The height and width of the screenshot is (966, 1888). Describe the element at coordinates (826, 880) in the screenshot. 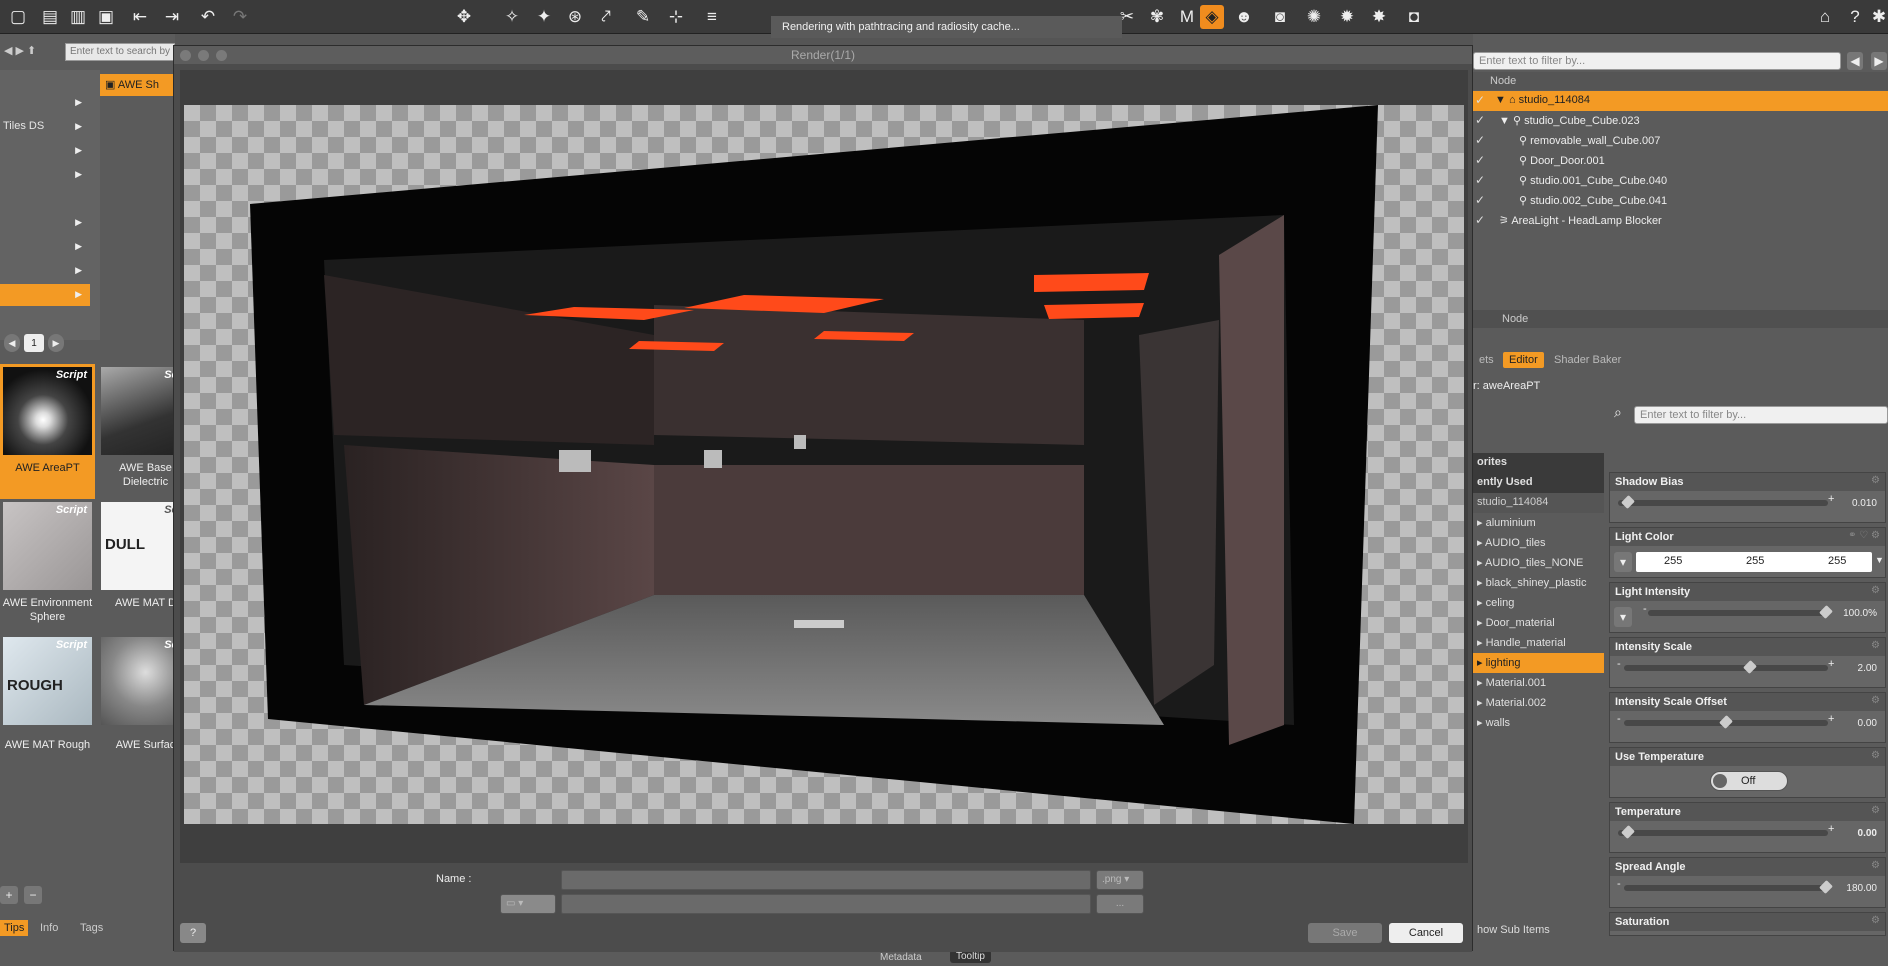

I see `name-input` at that location.